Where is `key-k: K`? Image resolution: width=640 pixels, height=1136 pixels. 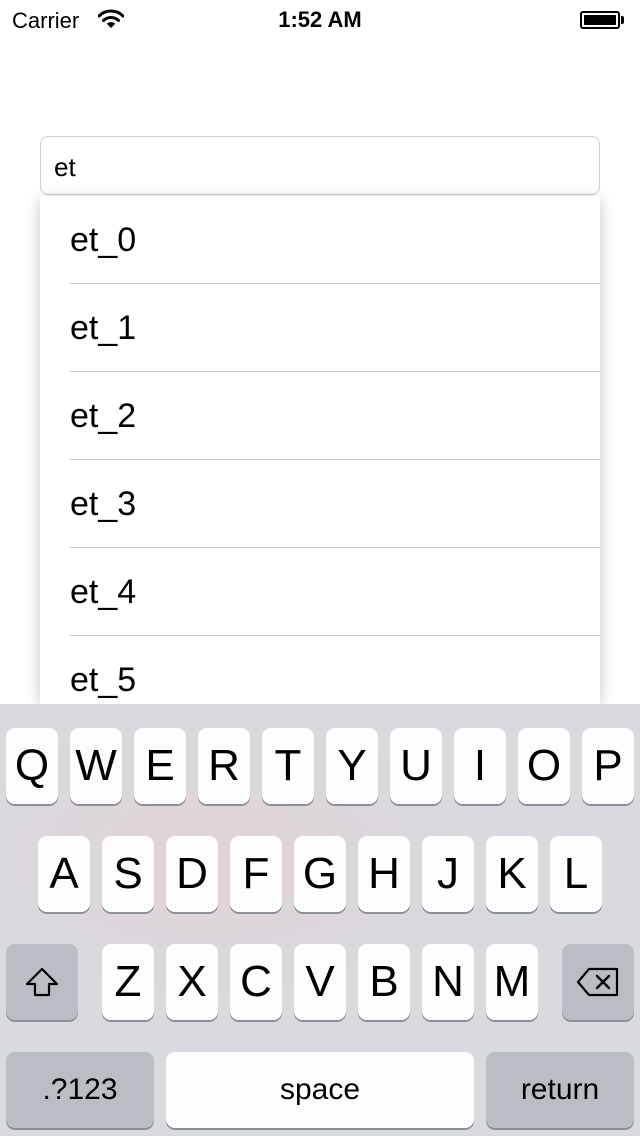 key-k: K is located at coordinates (512, 874).